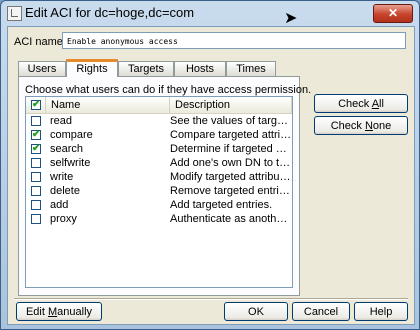  What do you see at coordinates (67, 149) in the screenshot?
I see `right-name: search` at bounding box center [67, 149].